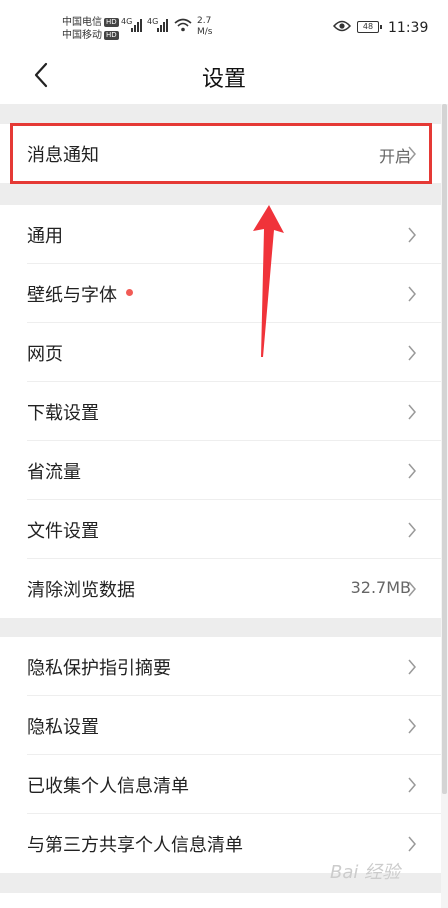  I want to click on setting-row-wallpaper-font: 壁纸与字体, so click(220, 293).